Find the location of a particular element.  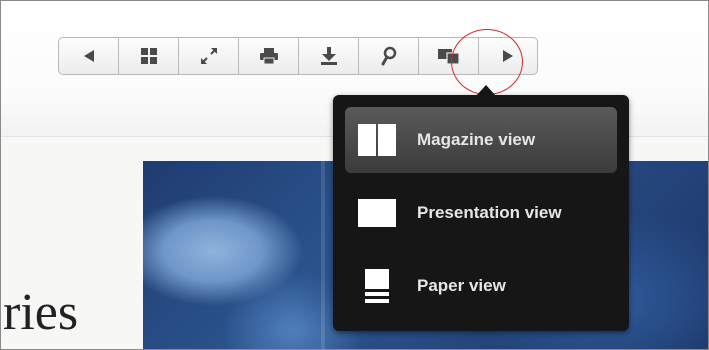

right-triangle-icon is located at coordinates (508, 56).